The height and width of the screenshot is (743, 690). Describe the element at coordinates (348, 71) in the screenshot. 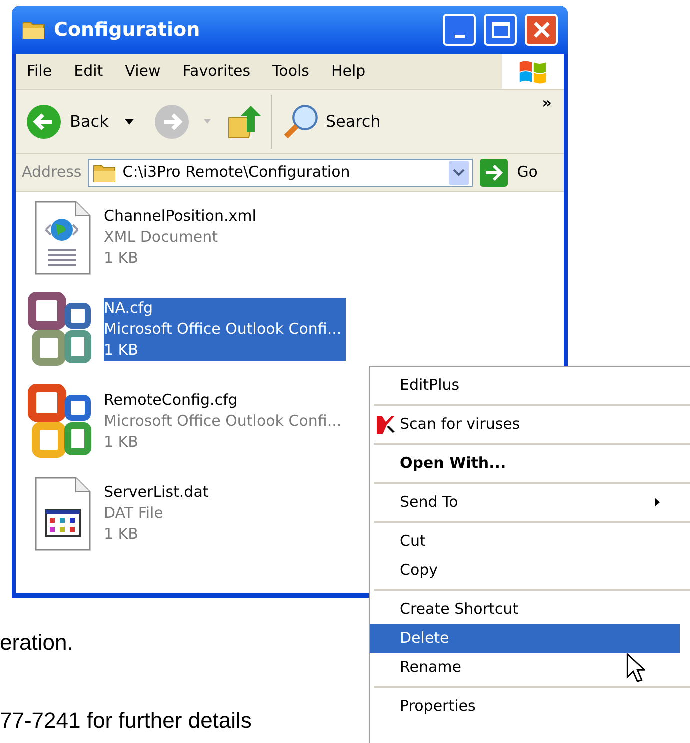

I see `menu-item: Help` at that location.